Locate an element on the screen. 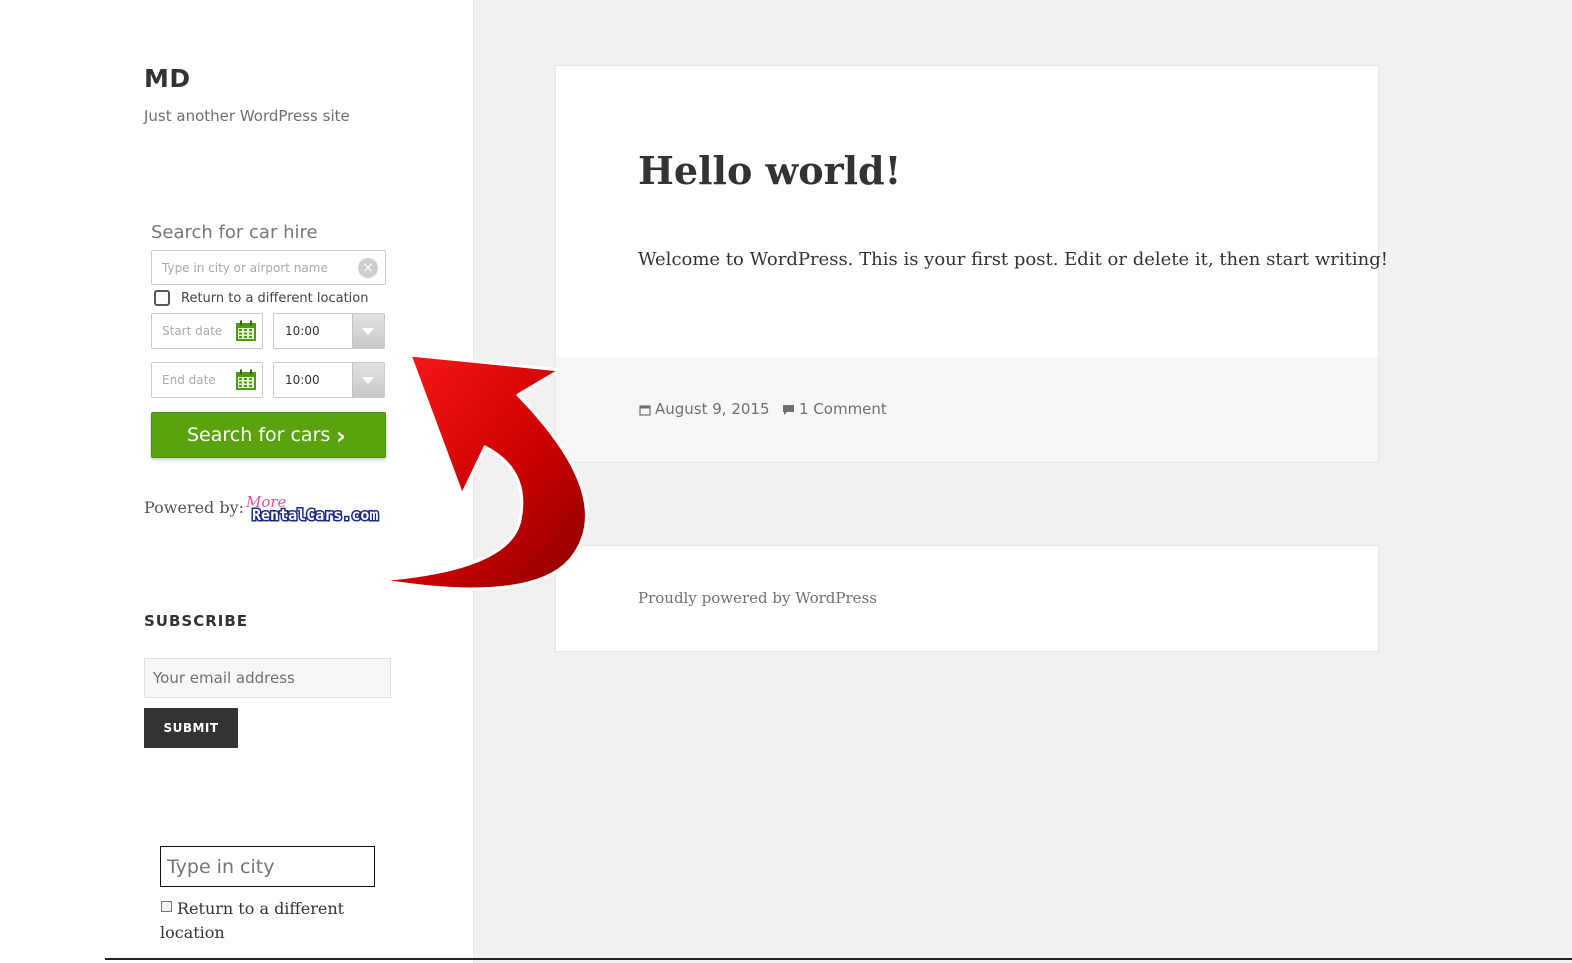 This screenshot has height=963, width=1572. end-date-field: End date is located at coordinates (207, 380).